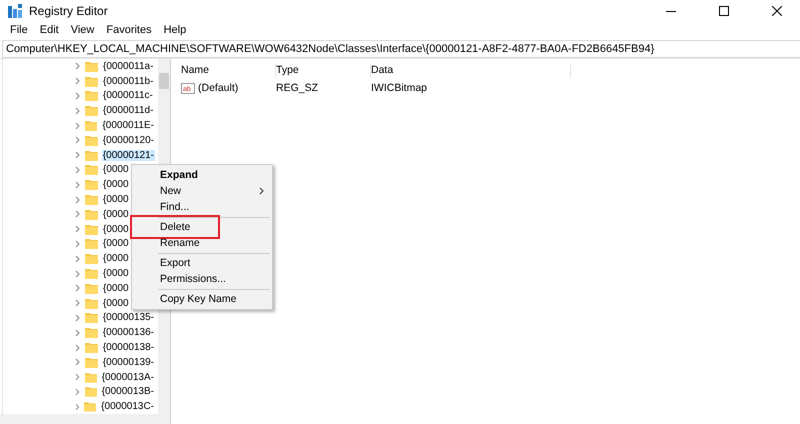 Image resolution: width=800 pixels, height=424 pixels. What do you see at coordinates (218, 88) in the screenshot?
I see `table-cell: (Default)` at bounding box center [218, 88].